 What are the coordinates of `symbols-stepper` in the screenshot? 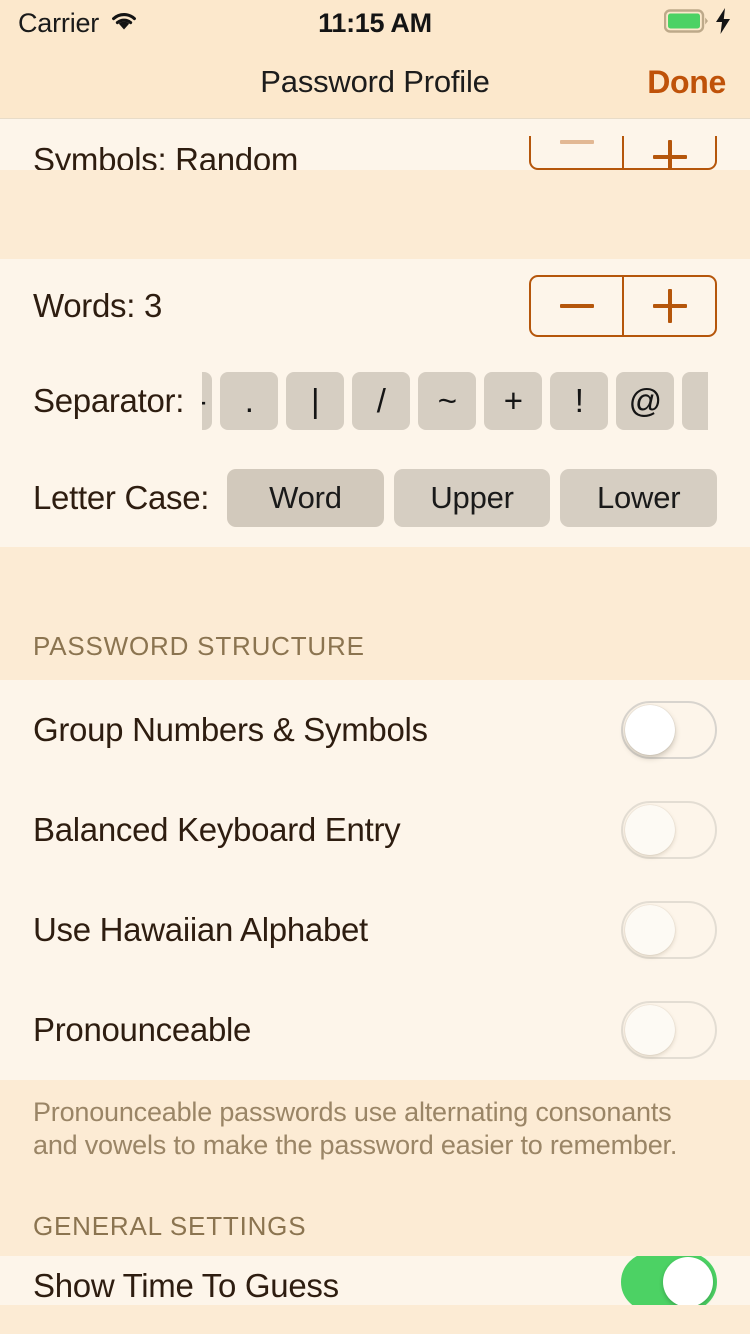 It's located at (623, 153).